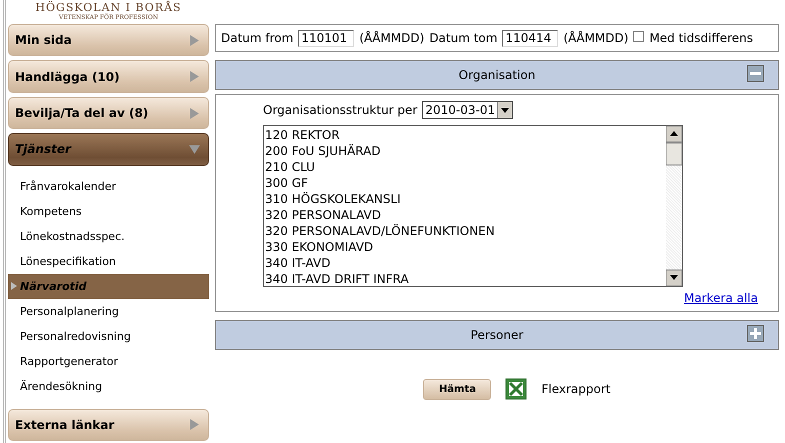 The image size is (785, 443). What do you see at coordinates (108, 425) in the screenshot?
I see `menu-section: Externa länkar` at bounding box center [108, 425].